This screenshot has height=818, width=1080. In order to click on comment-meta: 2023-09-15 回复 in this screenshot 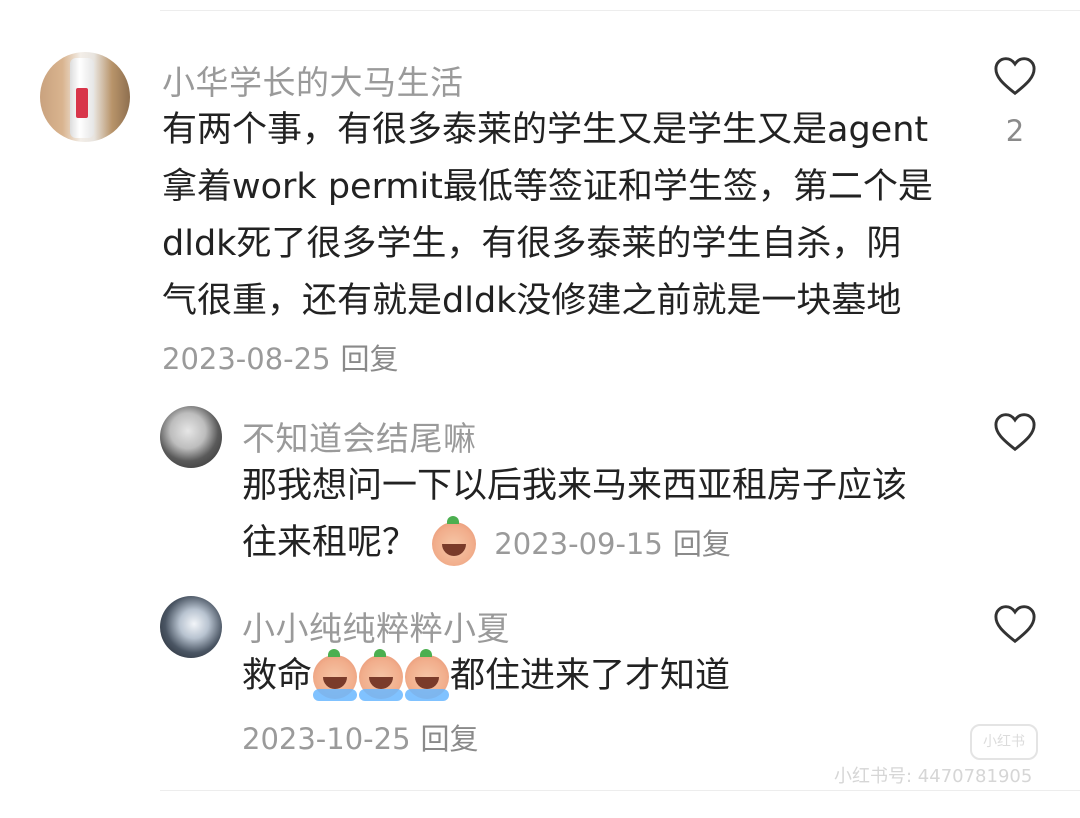, I will do `click(612, 544)`.